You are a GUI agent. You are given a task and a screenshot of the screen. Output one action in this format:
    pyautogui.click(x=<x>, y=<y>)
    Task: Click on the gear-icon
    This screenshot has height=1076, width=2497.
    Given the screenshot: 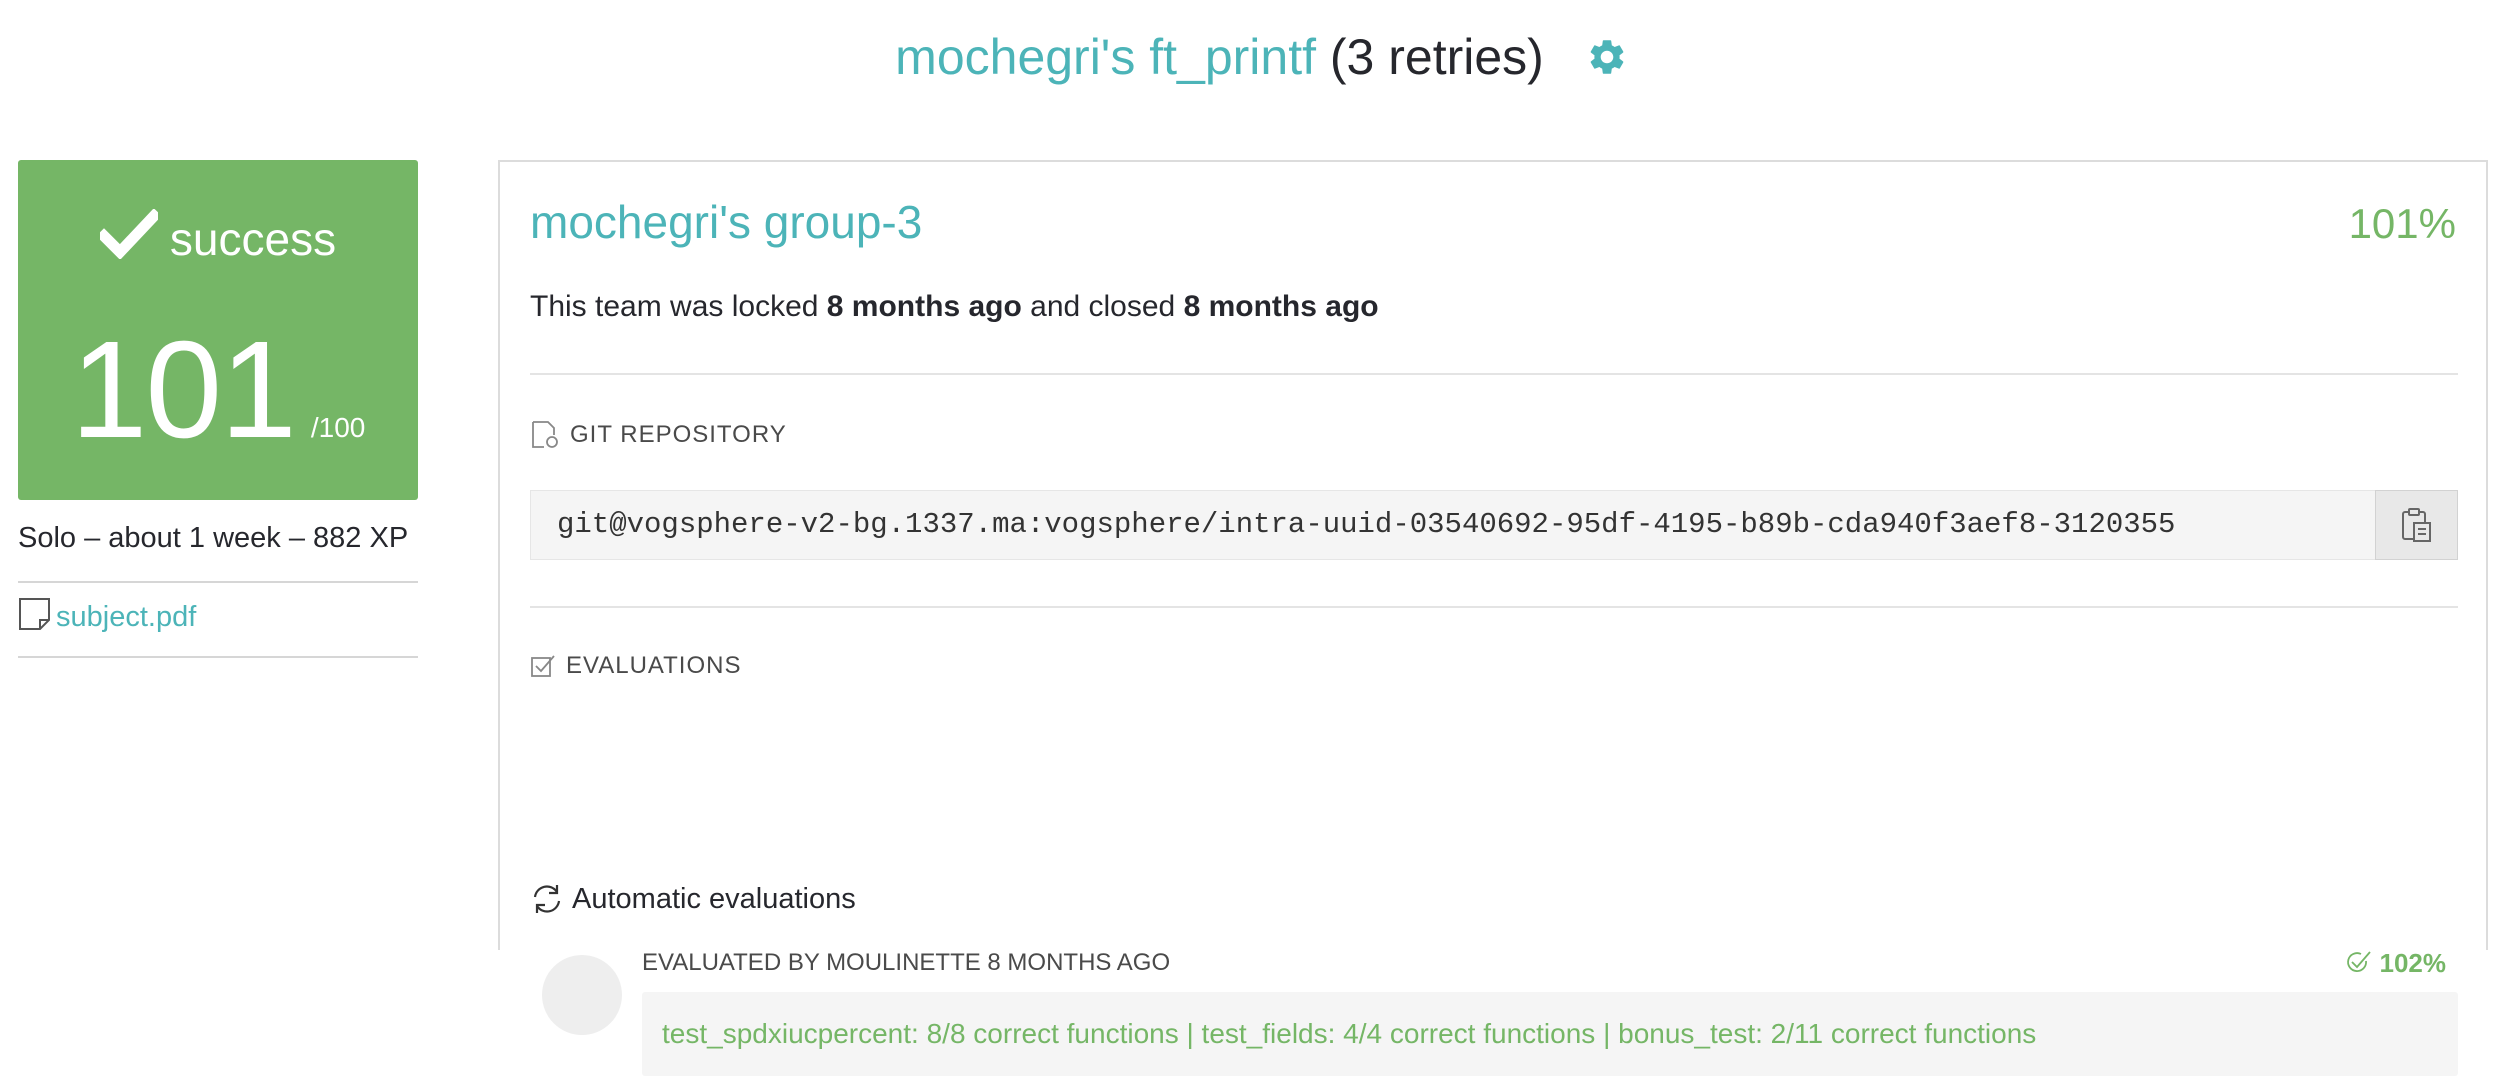 What is the action you would take?
    pyautogui.click(x=1607, y=57)
    